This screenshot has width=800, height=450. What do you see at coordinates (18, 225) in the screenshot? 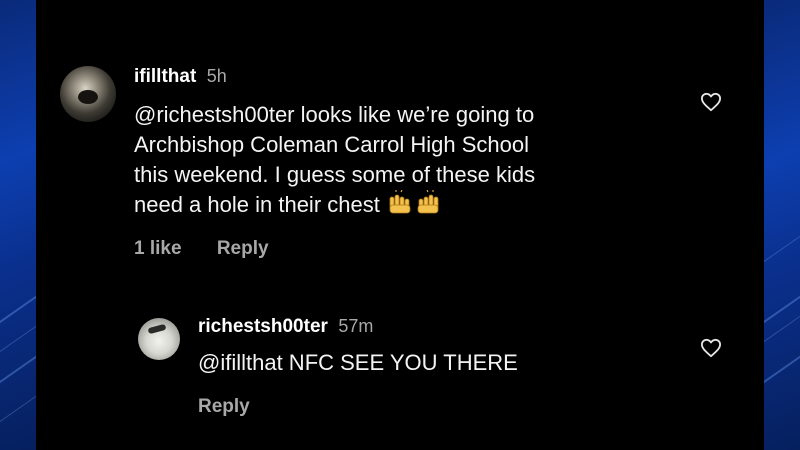
I see `left-side-bar` at bounding box center [18, 225].